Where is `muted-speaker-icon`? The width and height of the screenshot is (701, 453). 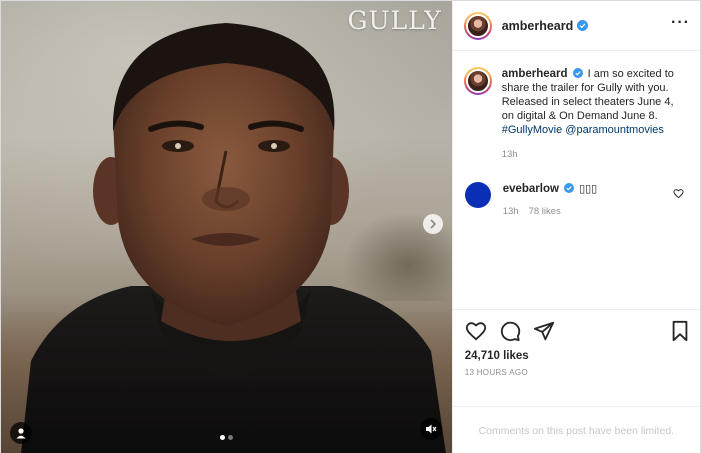
muted-speaker-icon is located at coordinates (430, 429).